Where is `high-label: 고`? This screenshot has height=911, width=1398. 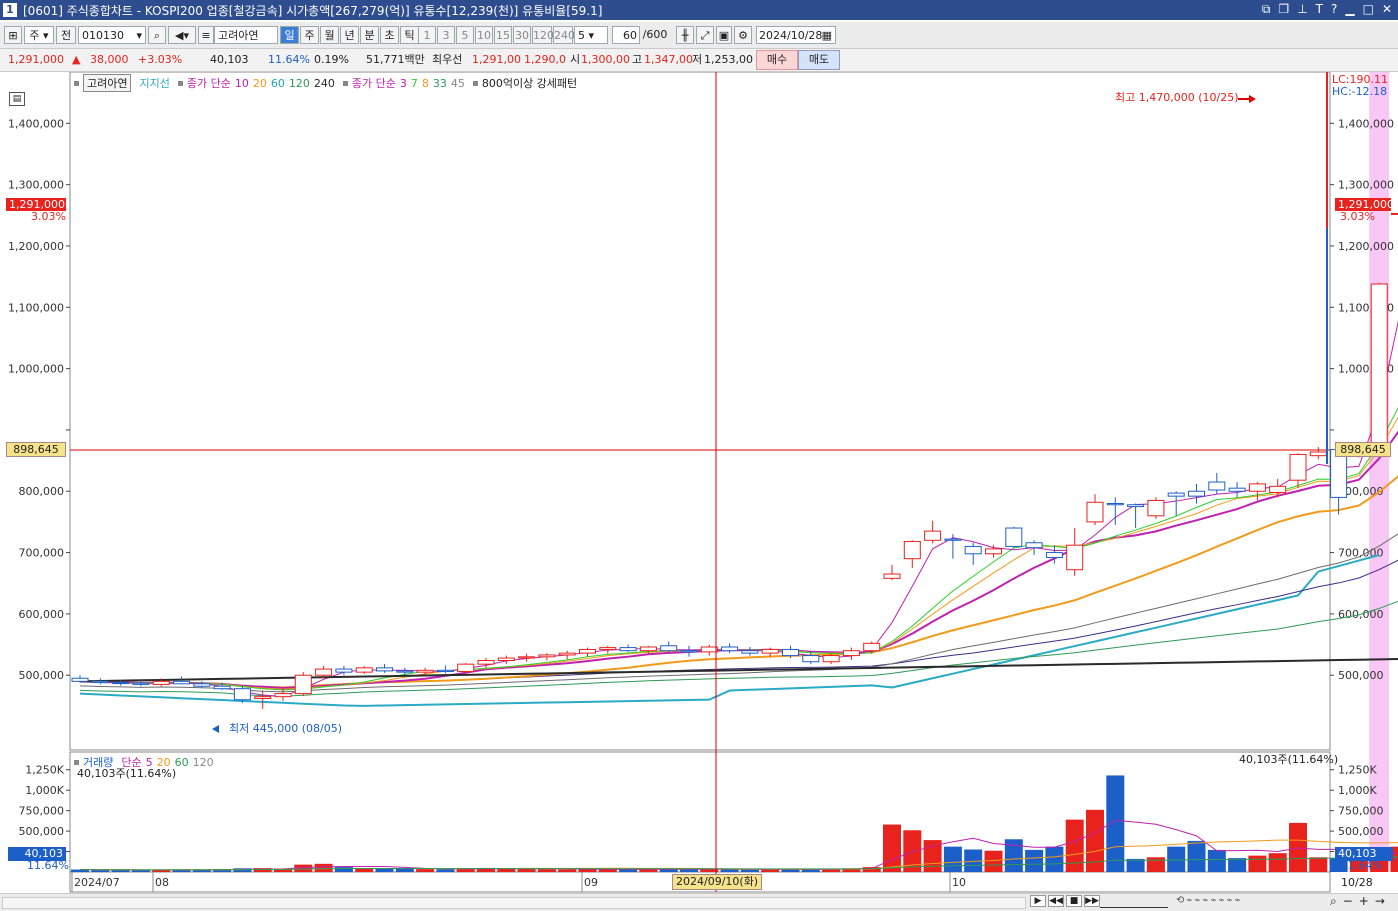
high-label: 고 is located at coordinates (637, 60).